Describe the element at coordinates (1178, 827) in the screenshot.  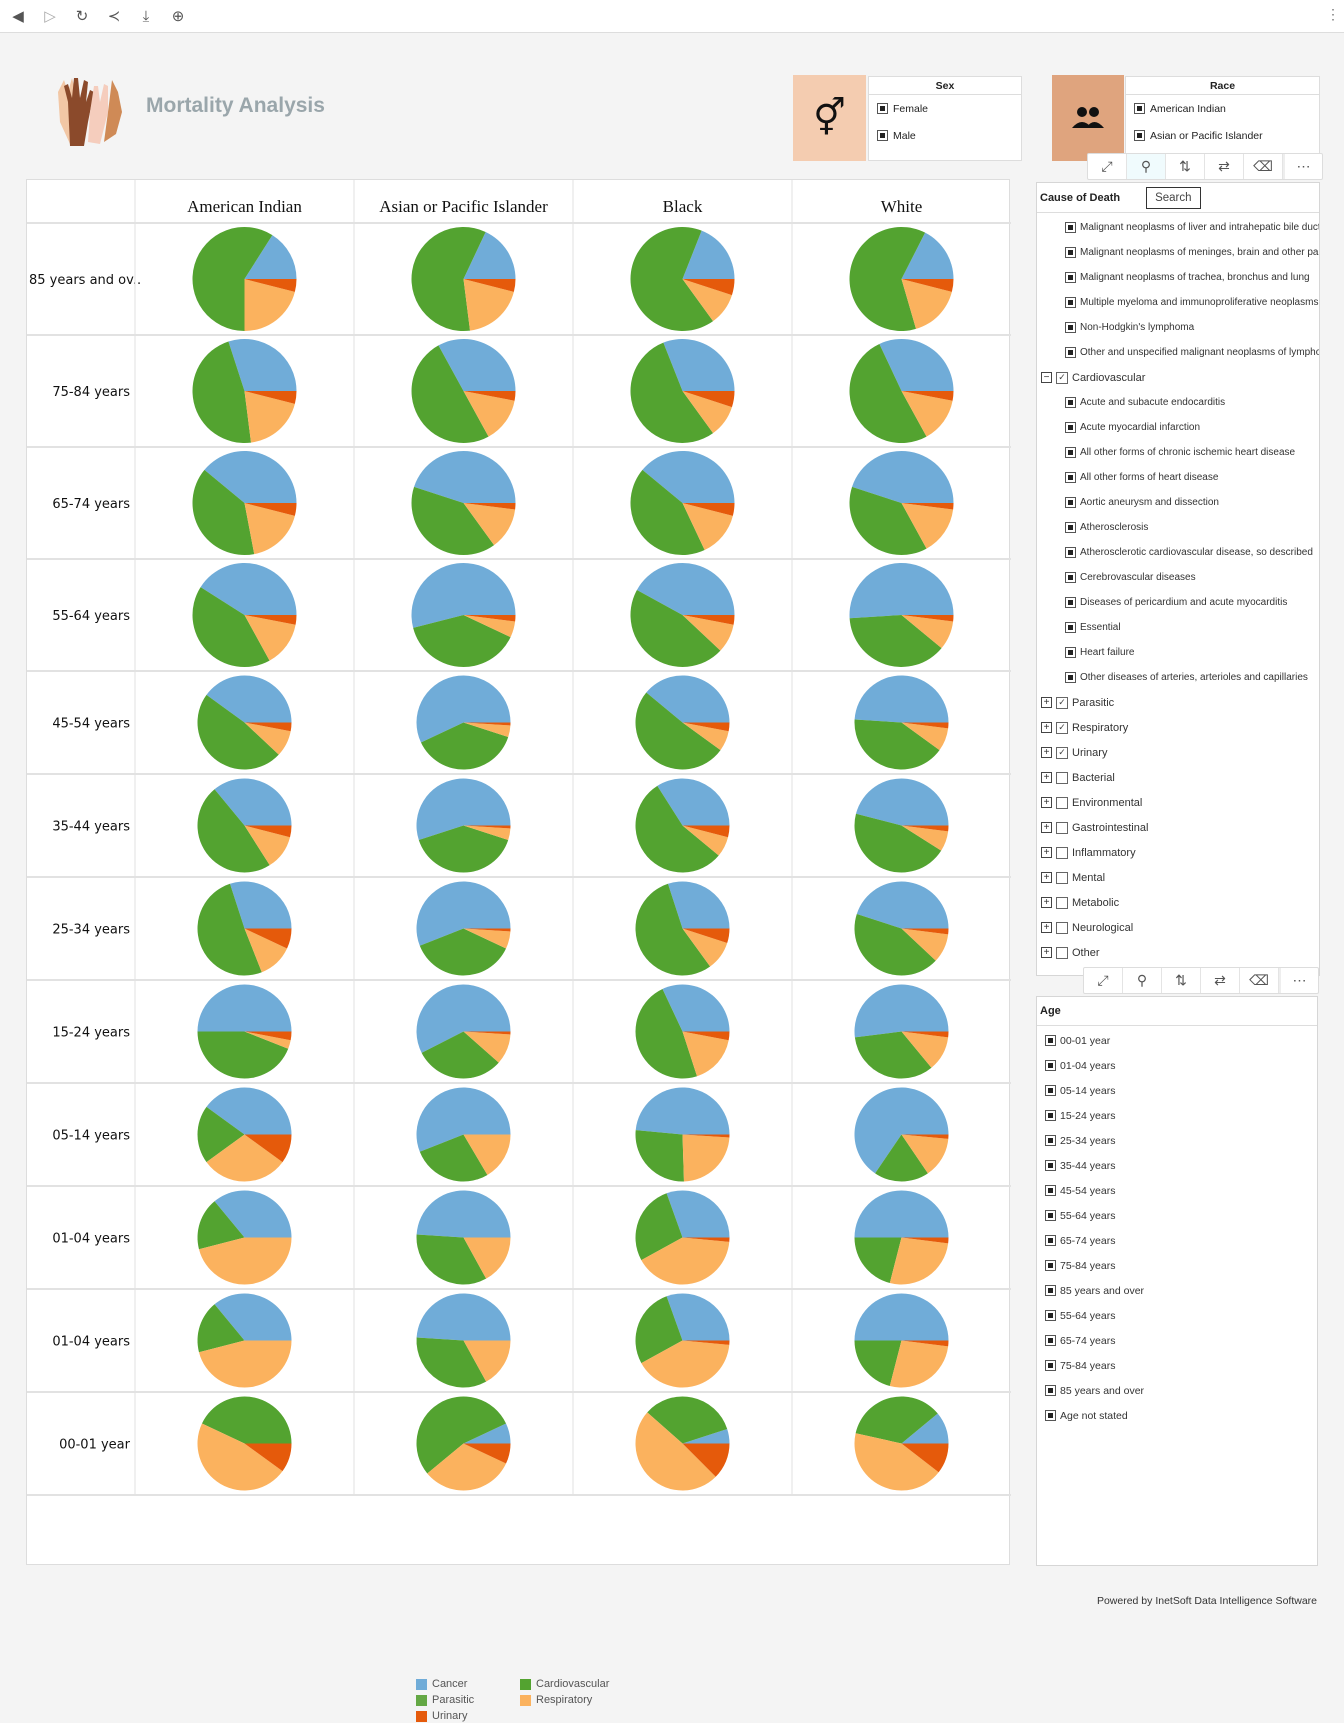
I see `tree-item: + Gastrointestinal` at that location.